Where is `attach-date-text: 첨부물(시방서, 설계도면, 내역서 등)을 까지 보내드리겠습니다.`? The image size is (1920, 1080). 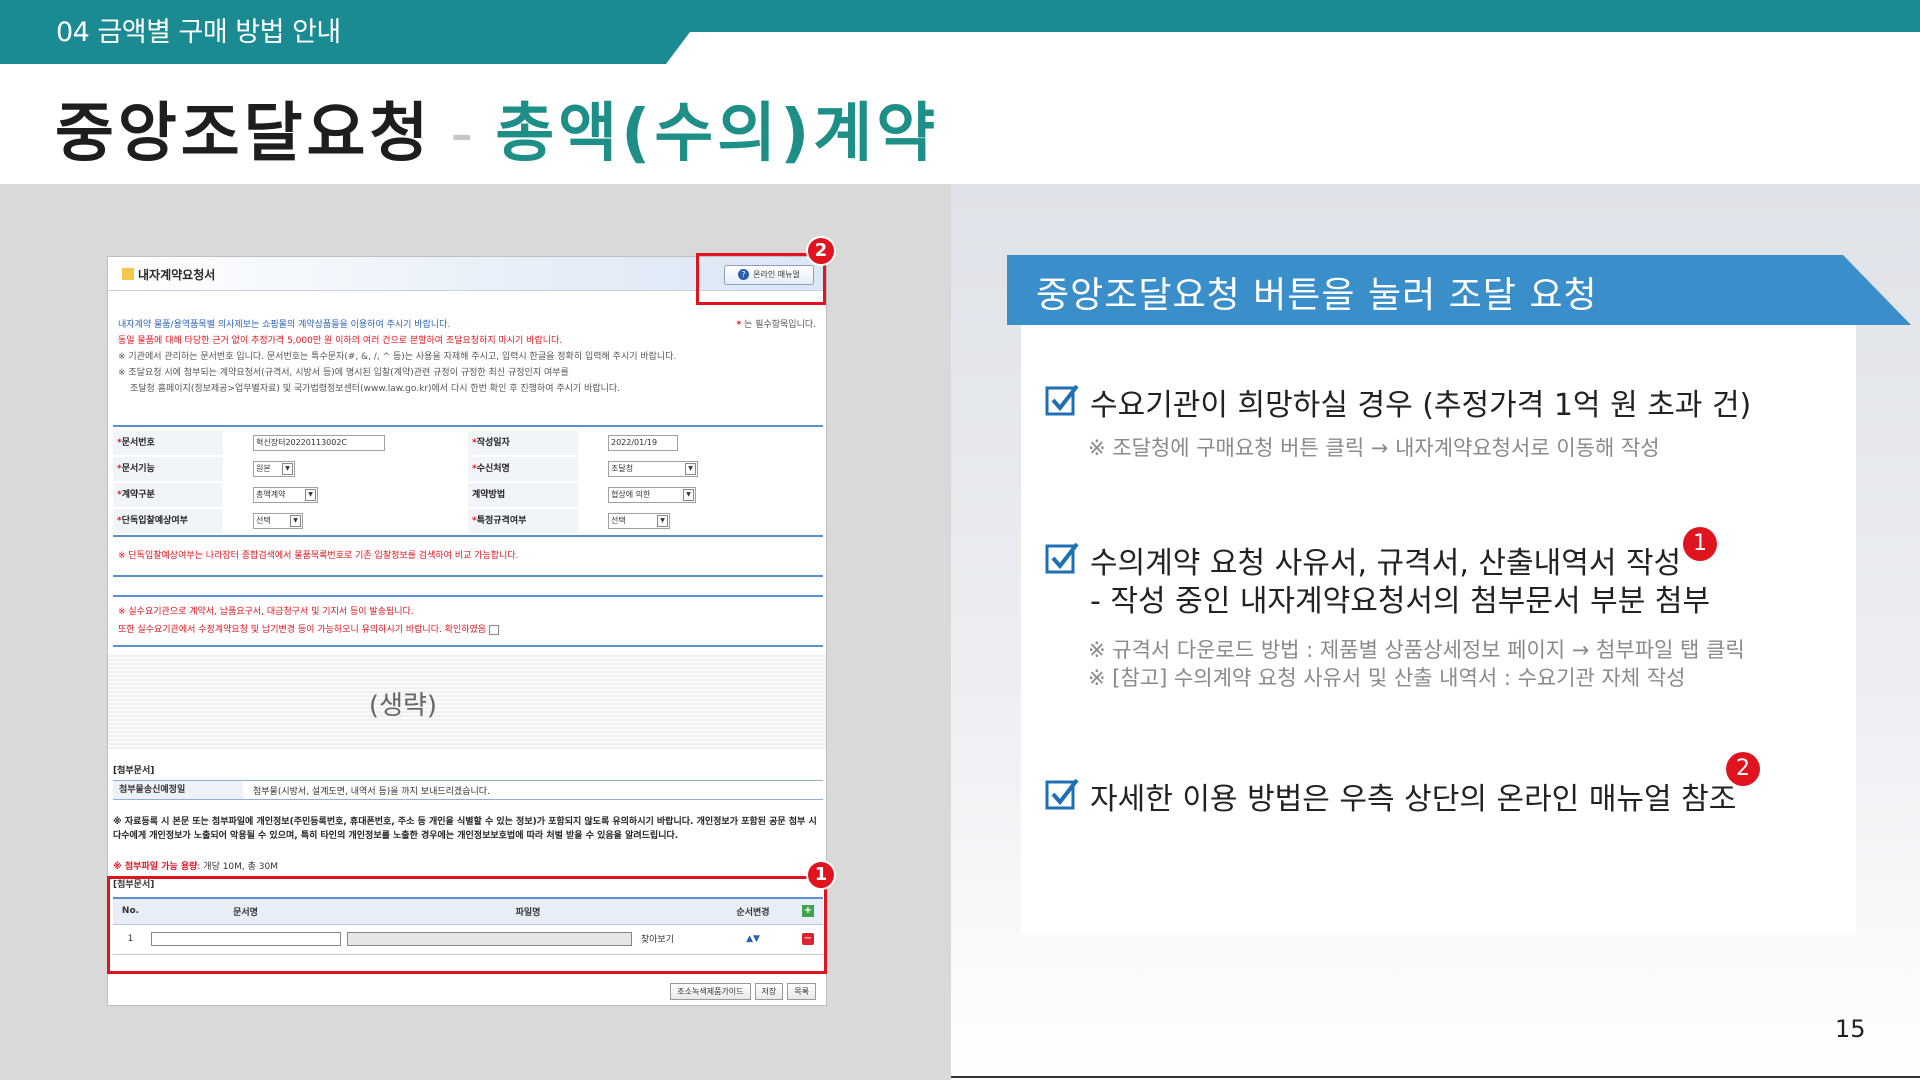 attach-date-text: 첨부물(시방서, 설계도면, 내역서 등)을 까지 보내드리겠습니다. is located at coordinates (371, 792).